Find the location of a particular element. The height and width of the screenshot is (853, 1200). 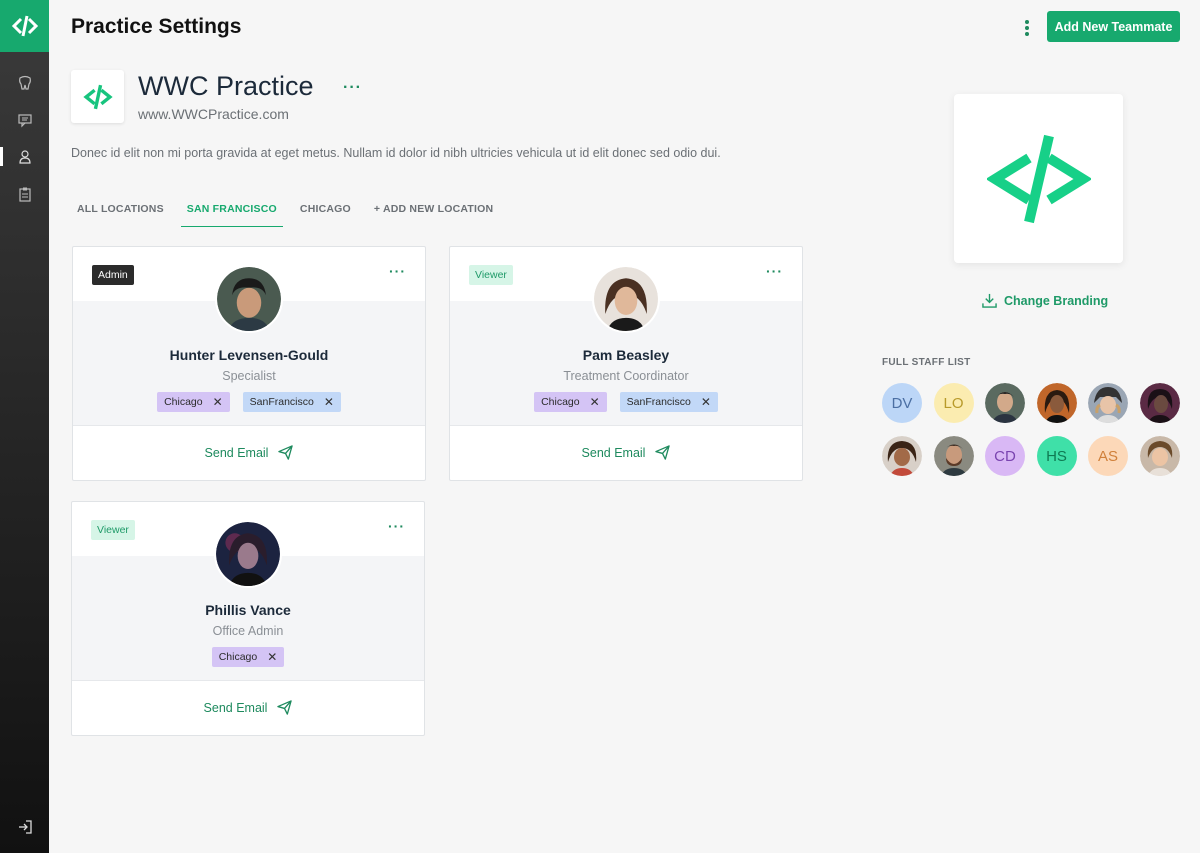

tooth-icon is located at coordinates (24, 82).